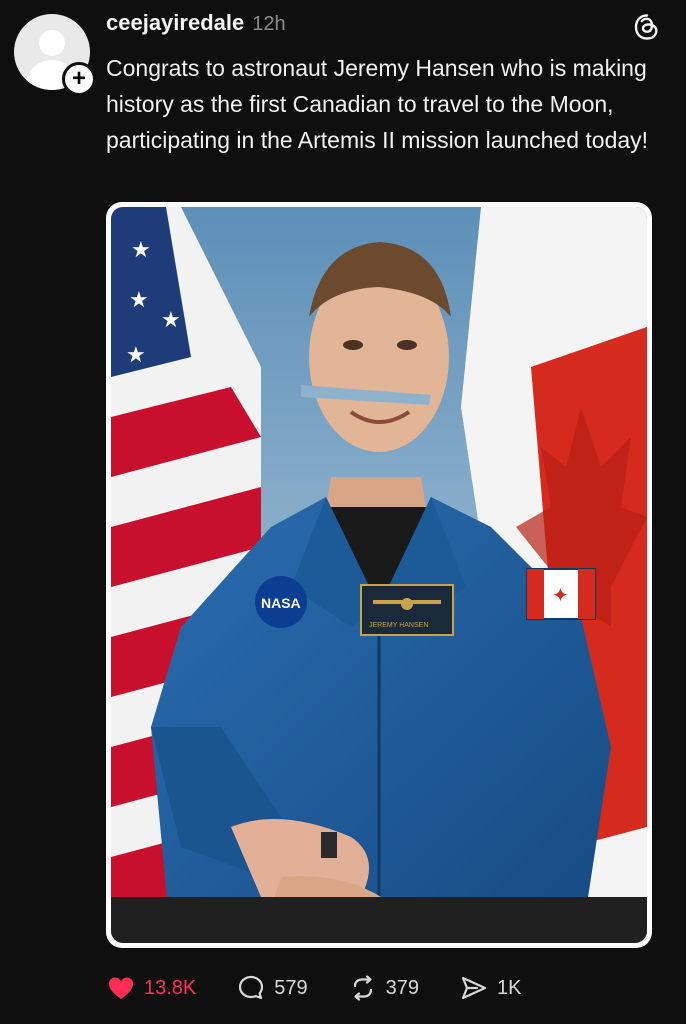 This screenshot has height=1024, width=686. What do you see at coordinates (333, 988) in the screenshot?
I see `action-bar: 13.8K 579 379 1K` at bounding box center [333, 988].